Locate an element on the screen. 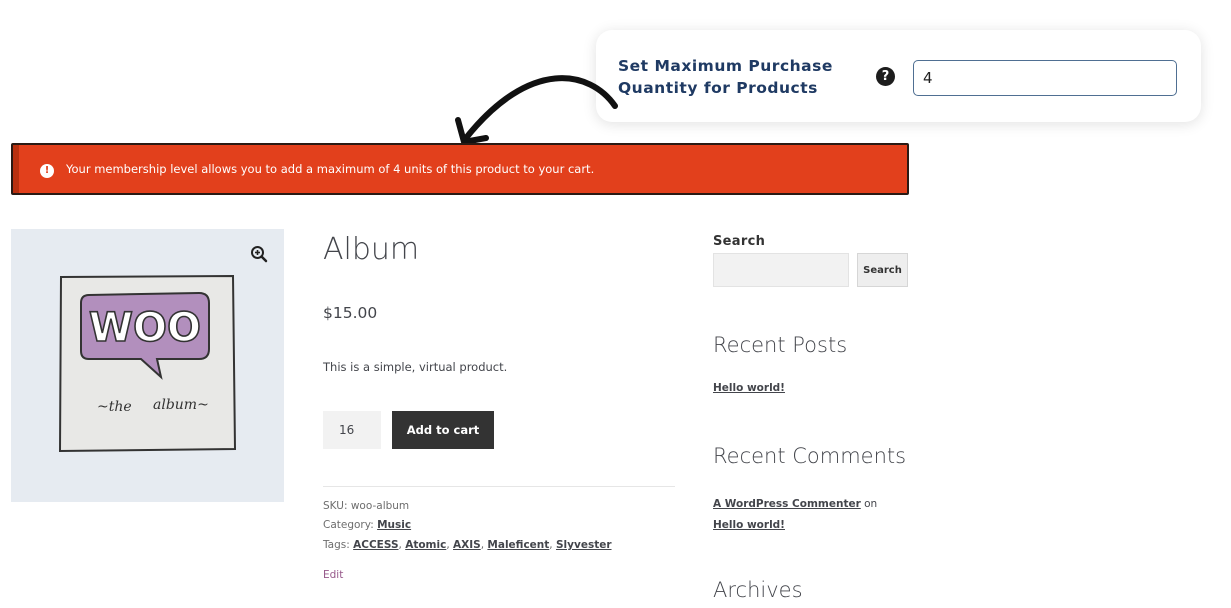 This screenshot has width=1231, height=608. product-price: $15.00 is located at coordinates (350, 313).